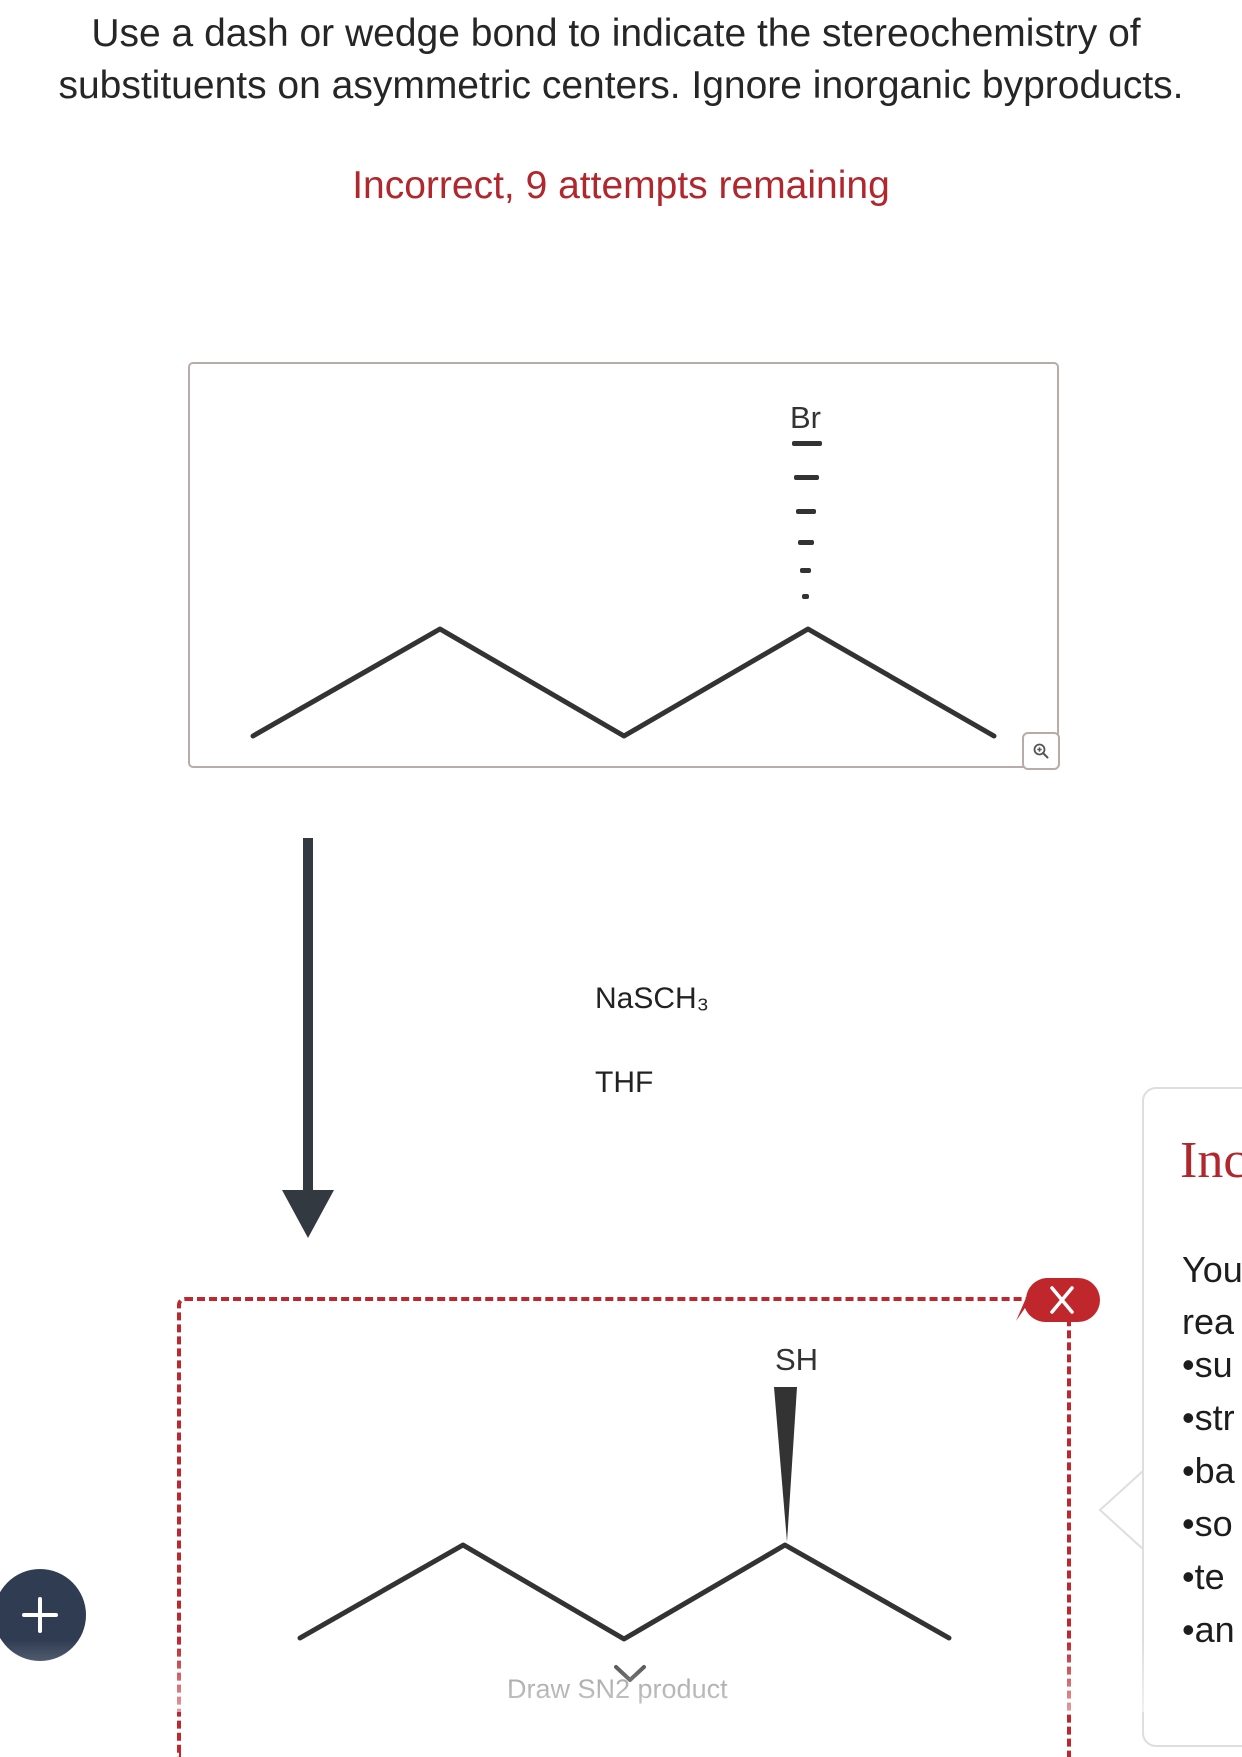 The height and width of the screenshot is (1757, 1242). Describe the element at coordinates (785, 1464) in the screenshot. I see `wedge-bond` at that location.